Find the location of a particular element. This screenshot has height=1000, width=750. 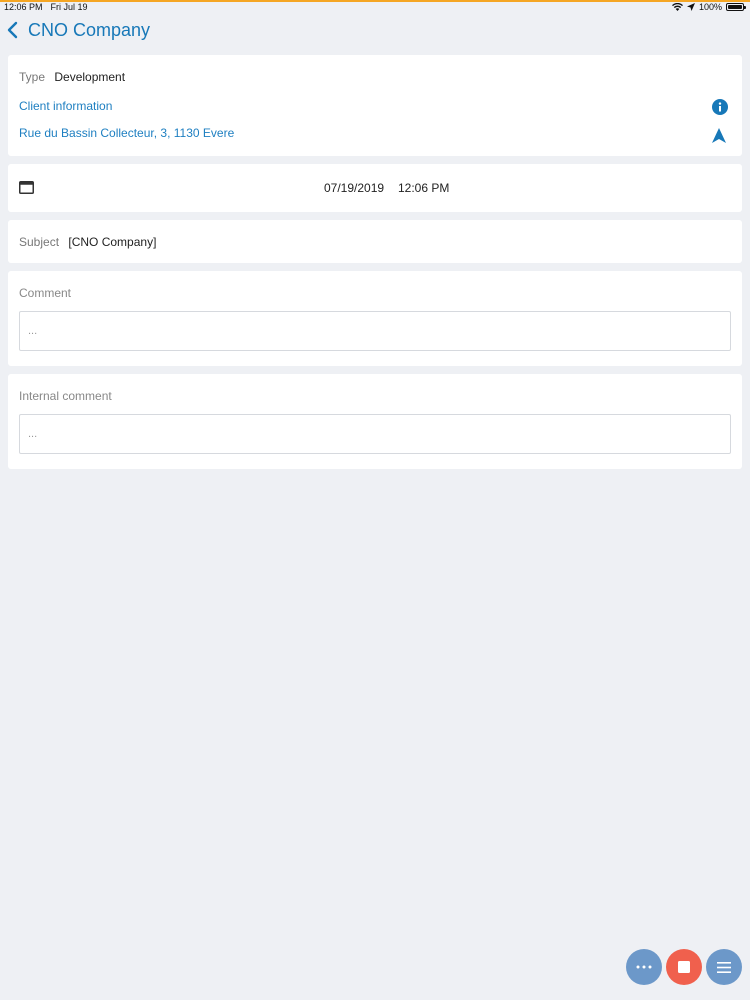

navigation-bar: CNO Company is located at coordinates (375, 31).